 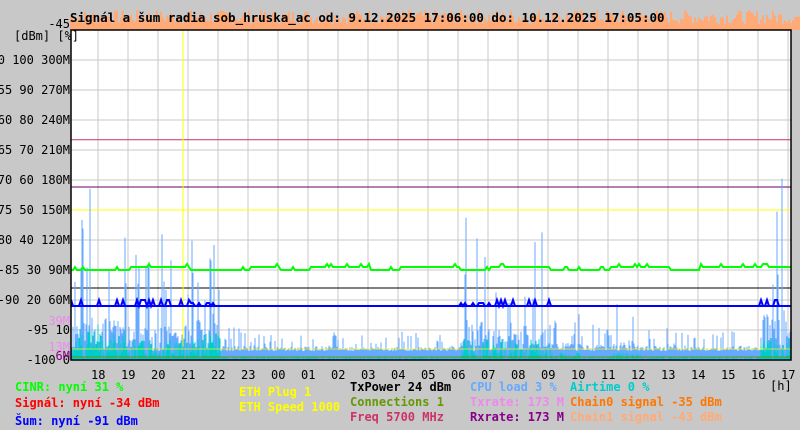 I want to click on y-tick-label: -45, so click(x=59, y=24).